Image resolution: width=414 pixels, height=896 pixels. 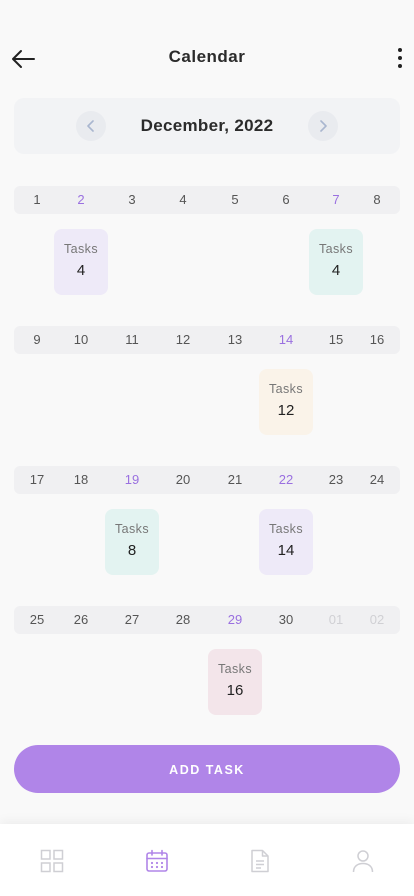 I want to click on nav-item-calendar, so click(x=157, y=861).